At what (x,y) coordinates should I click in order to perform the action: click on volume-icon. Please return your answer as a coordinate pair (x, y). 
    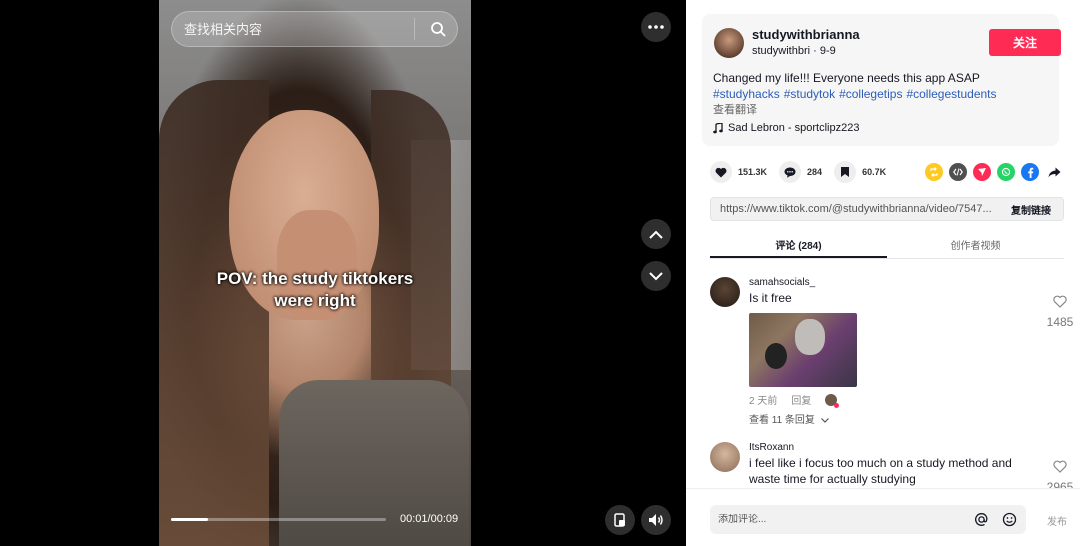
    Looking at the image, I should click on (656, 520).